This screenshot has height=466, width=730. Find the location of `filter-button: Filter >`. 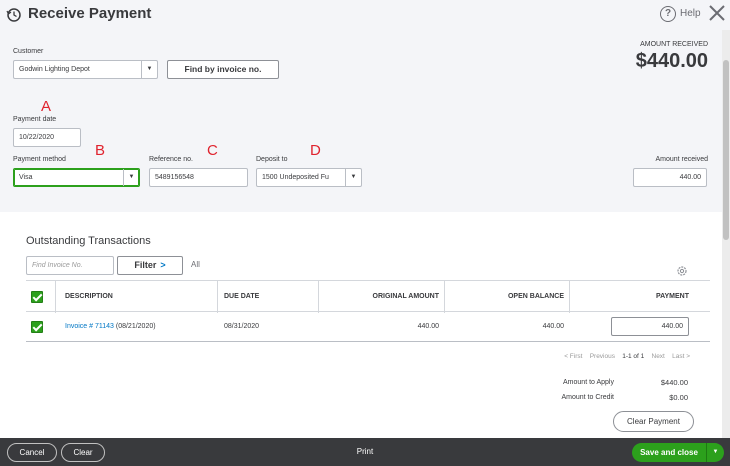

filter-button: Filter > is located at coordinates (150, 265).